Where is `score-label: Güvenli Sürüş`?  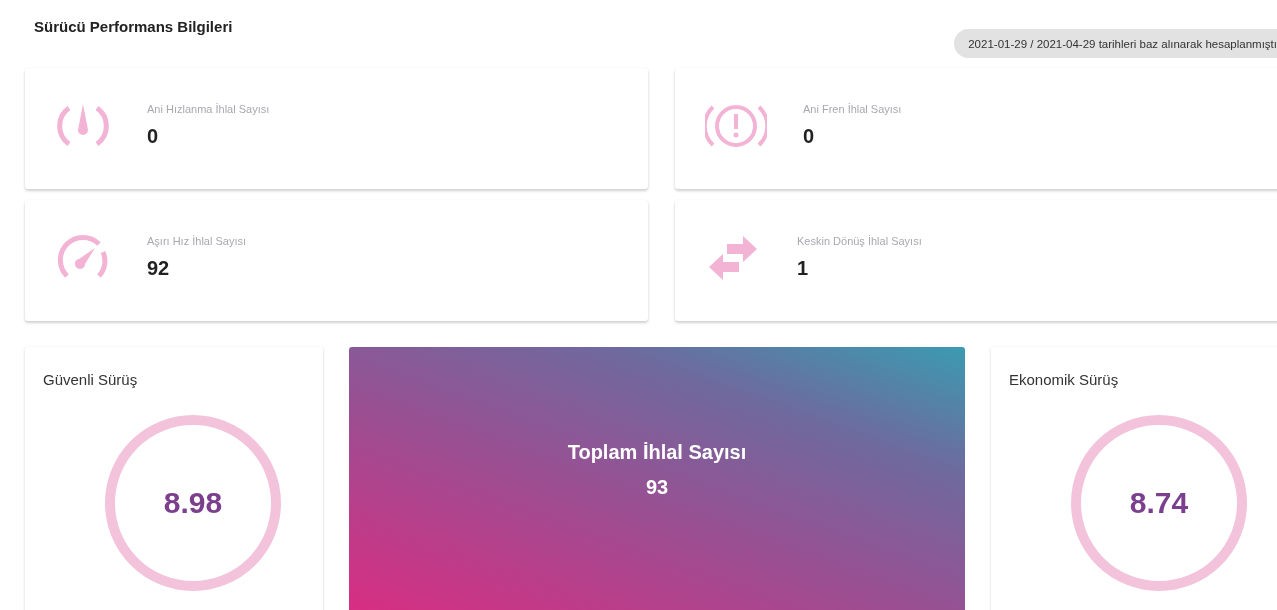
score-label: Güvenli Sürüş is located at coordinates (91, 379).